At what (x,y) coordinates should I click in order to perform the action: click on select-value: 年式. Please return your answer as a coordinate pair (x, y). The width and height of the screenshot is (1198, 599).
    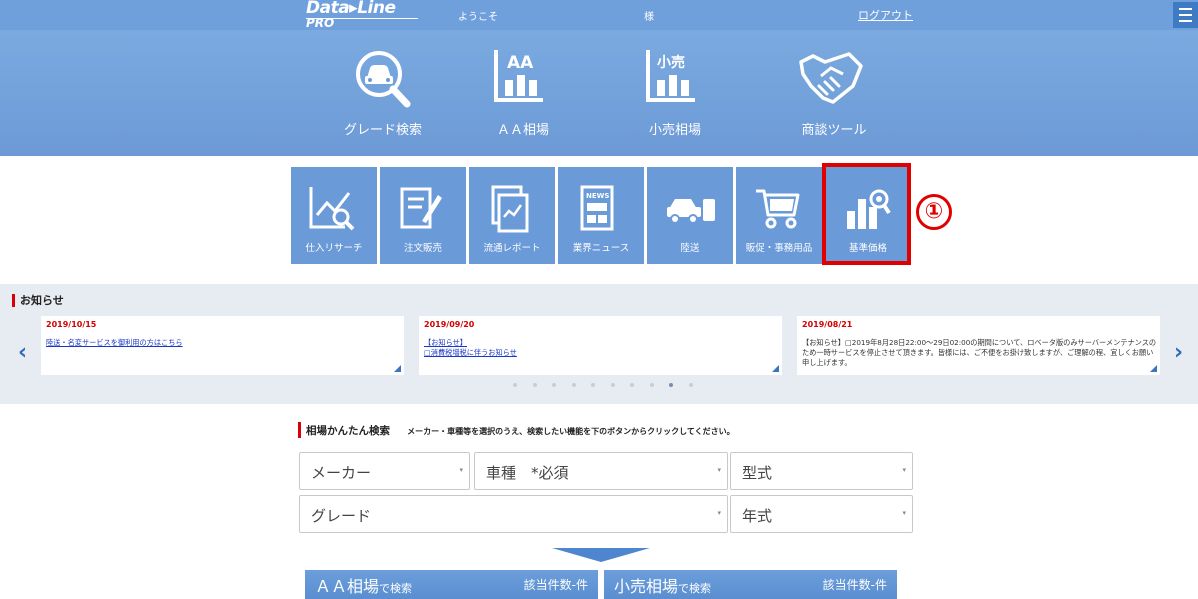
    Looking at the image, I should click on (757, 516).